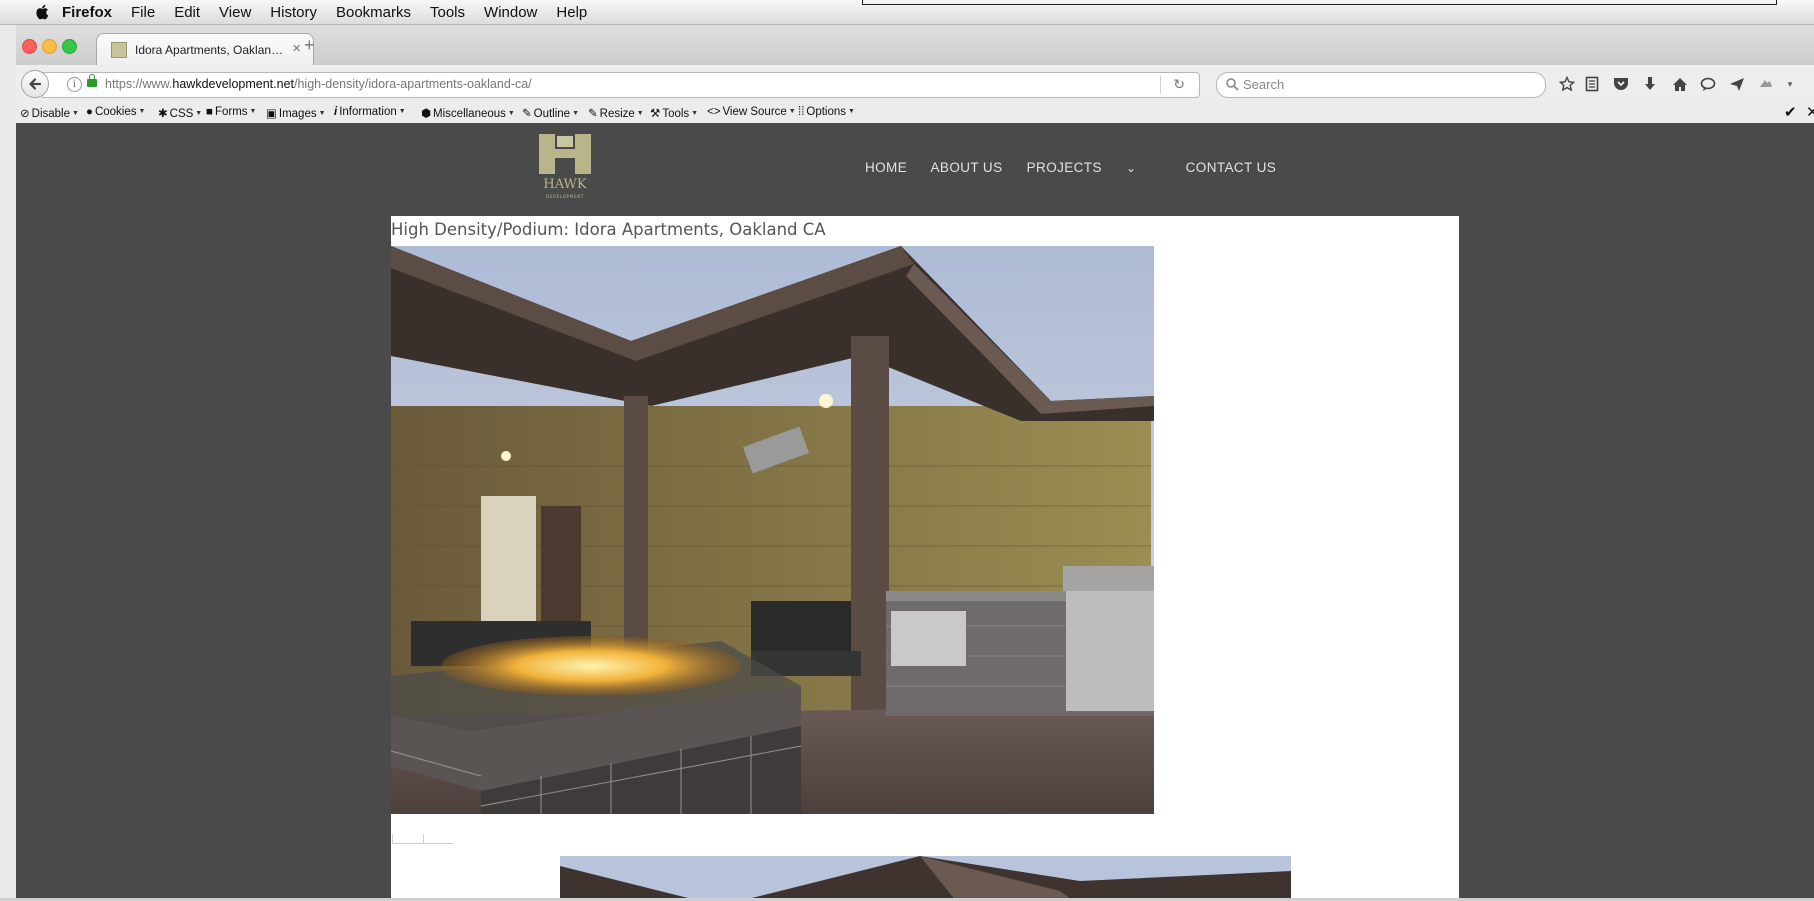 This screenshot has width=1814, height=901. What do you see at coordinates (336, 112) in the screenshot?
I see `info-icon: i` at bounding box center [336, 112].